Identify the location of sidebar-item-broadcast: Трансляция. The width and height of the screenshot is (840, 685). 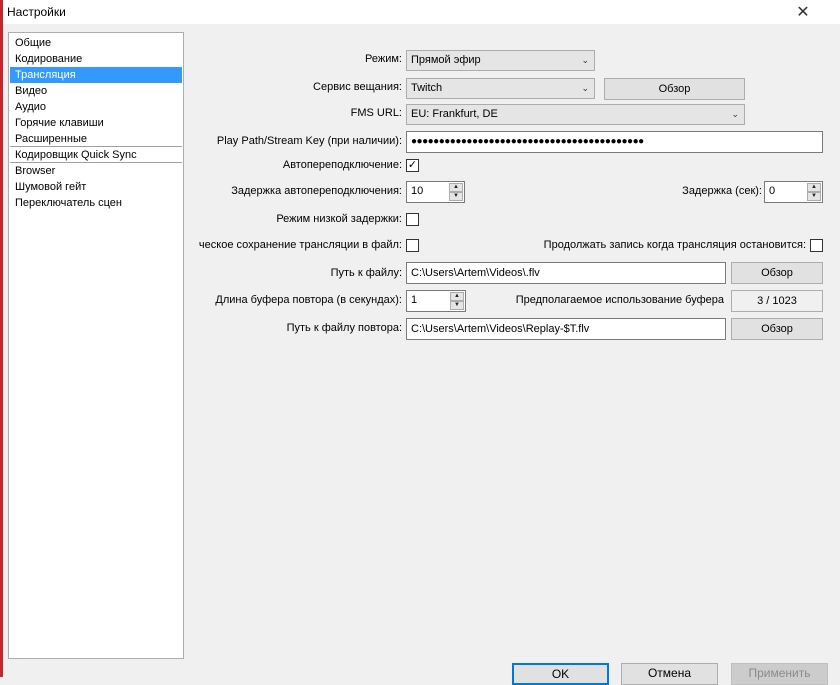
(96, 75).